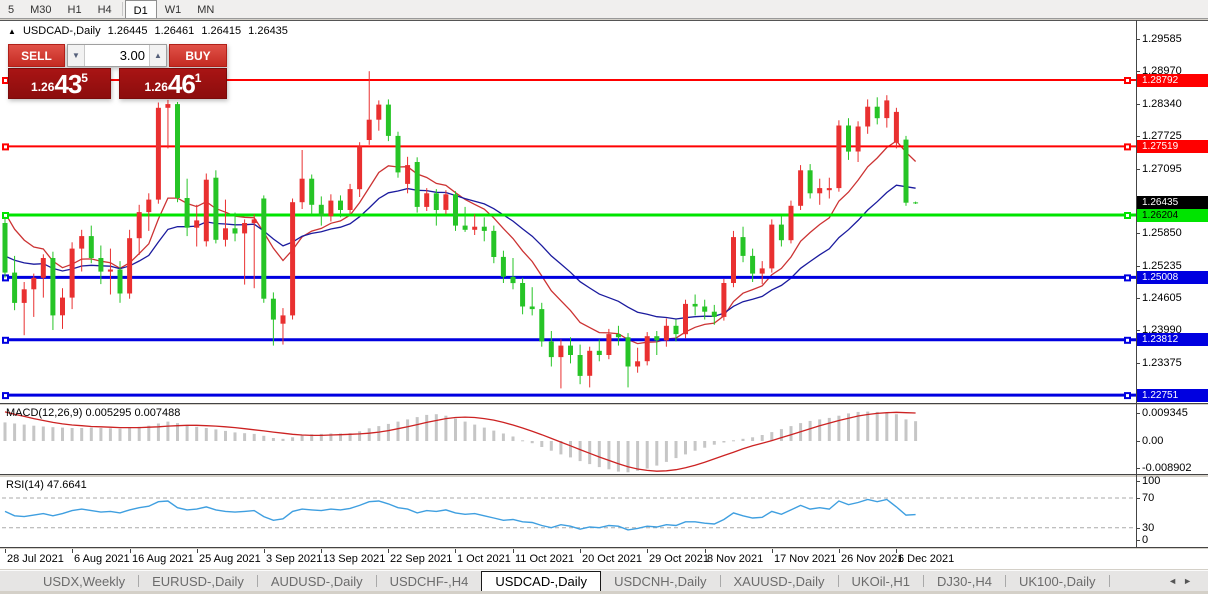  I want to click on date-axis-label: 28 Jul 2021, so click(35, 559).